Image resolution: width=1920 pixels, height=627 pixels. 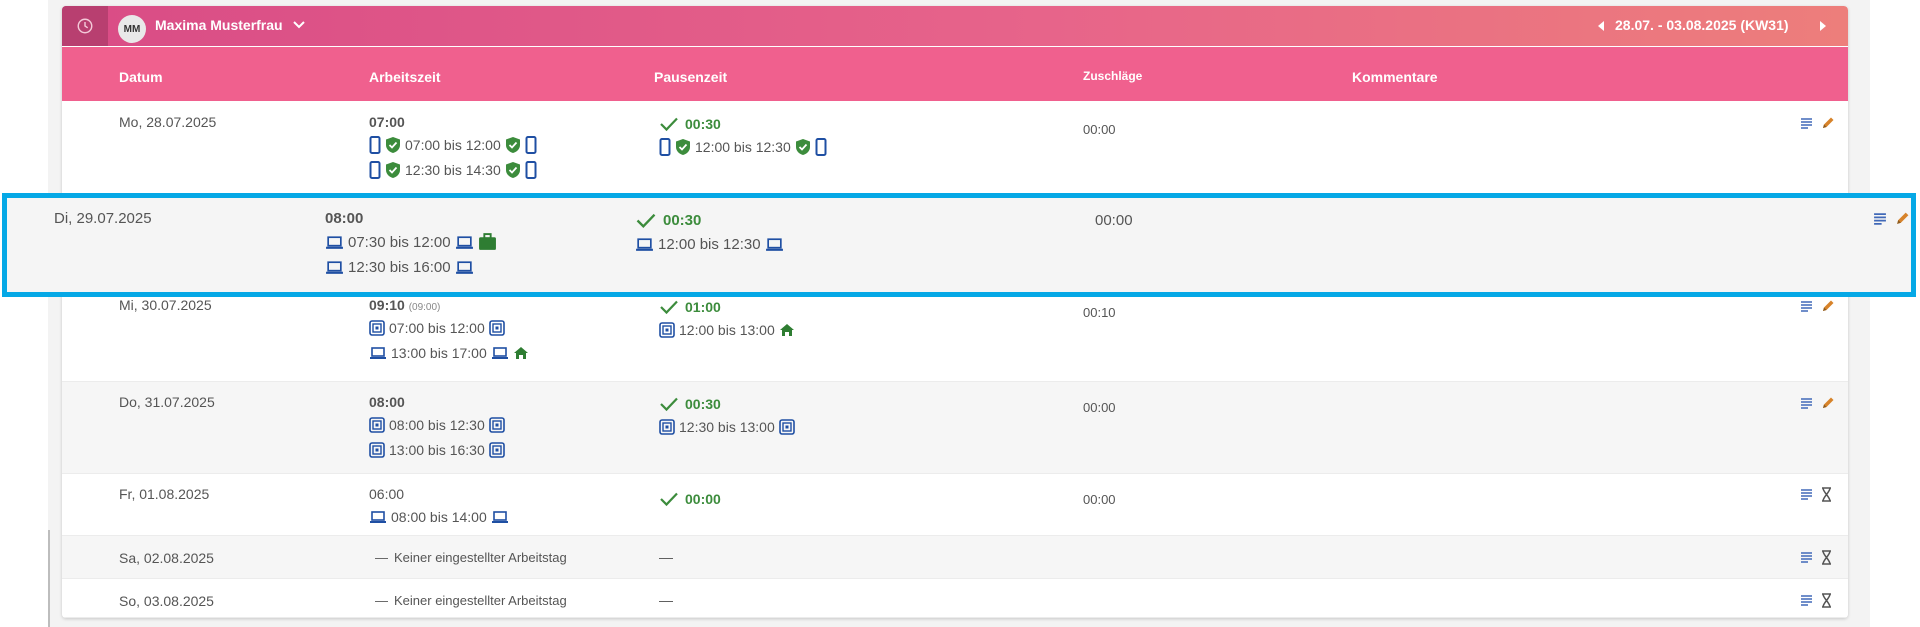 What do you see at coordinates (1601, 26) in the screenshot?
I see `caret-left-icon` at bounding box center [1601, 26].